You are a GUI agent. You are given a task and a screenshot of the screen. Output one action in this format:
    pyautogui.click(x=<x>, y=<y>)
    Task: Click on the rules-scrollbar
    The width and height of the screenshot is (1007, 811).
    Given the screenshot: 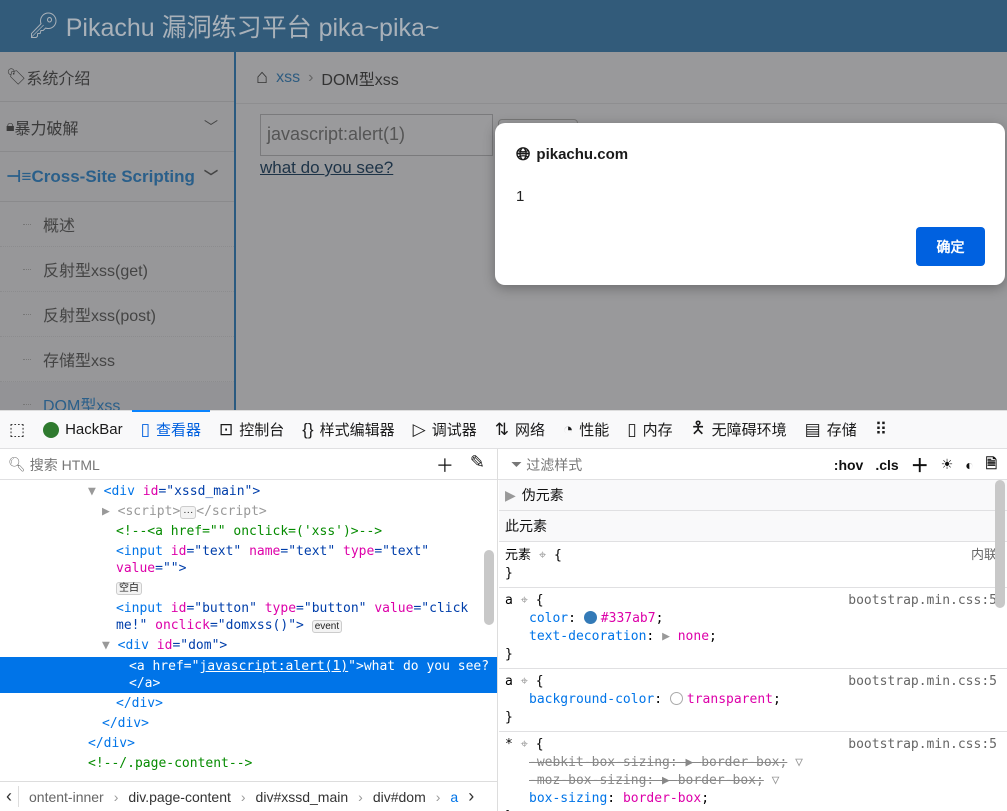 What is the action you would take?
    pyautogui.click(x=1000, y=544)
    